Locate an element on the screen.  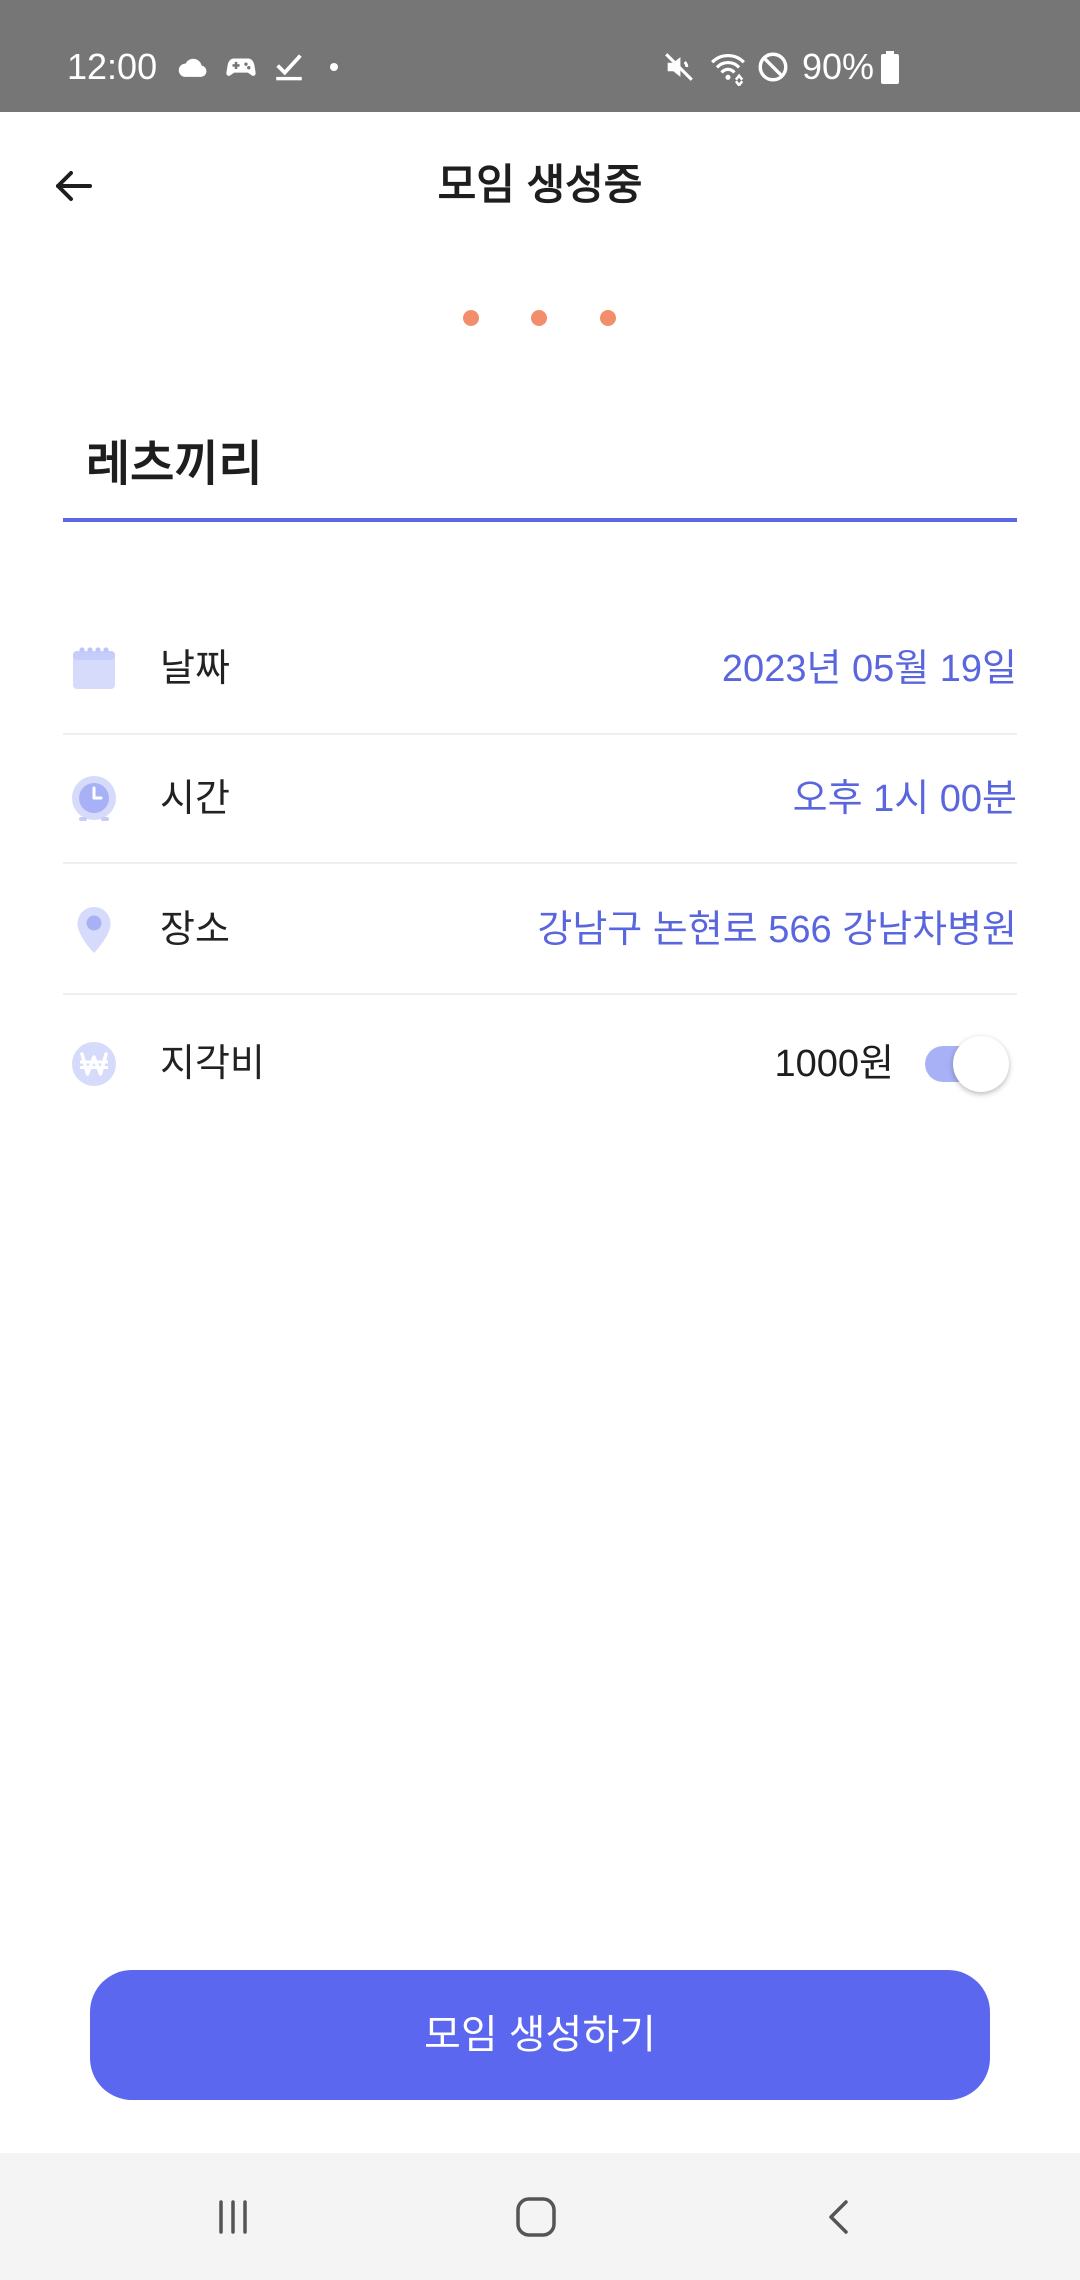
meeting-name-underline is located at coordinates (540, 520).